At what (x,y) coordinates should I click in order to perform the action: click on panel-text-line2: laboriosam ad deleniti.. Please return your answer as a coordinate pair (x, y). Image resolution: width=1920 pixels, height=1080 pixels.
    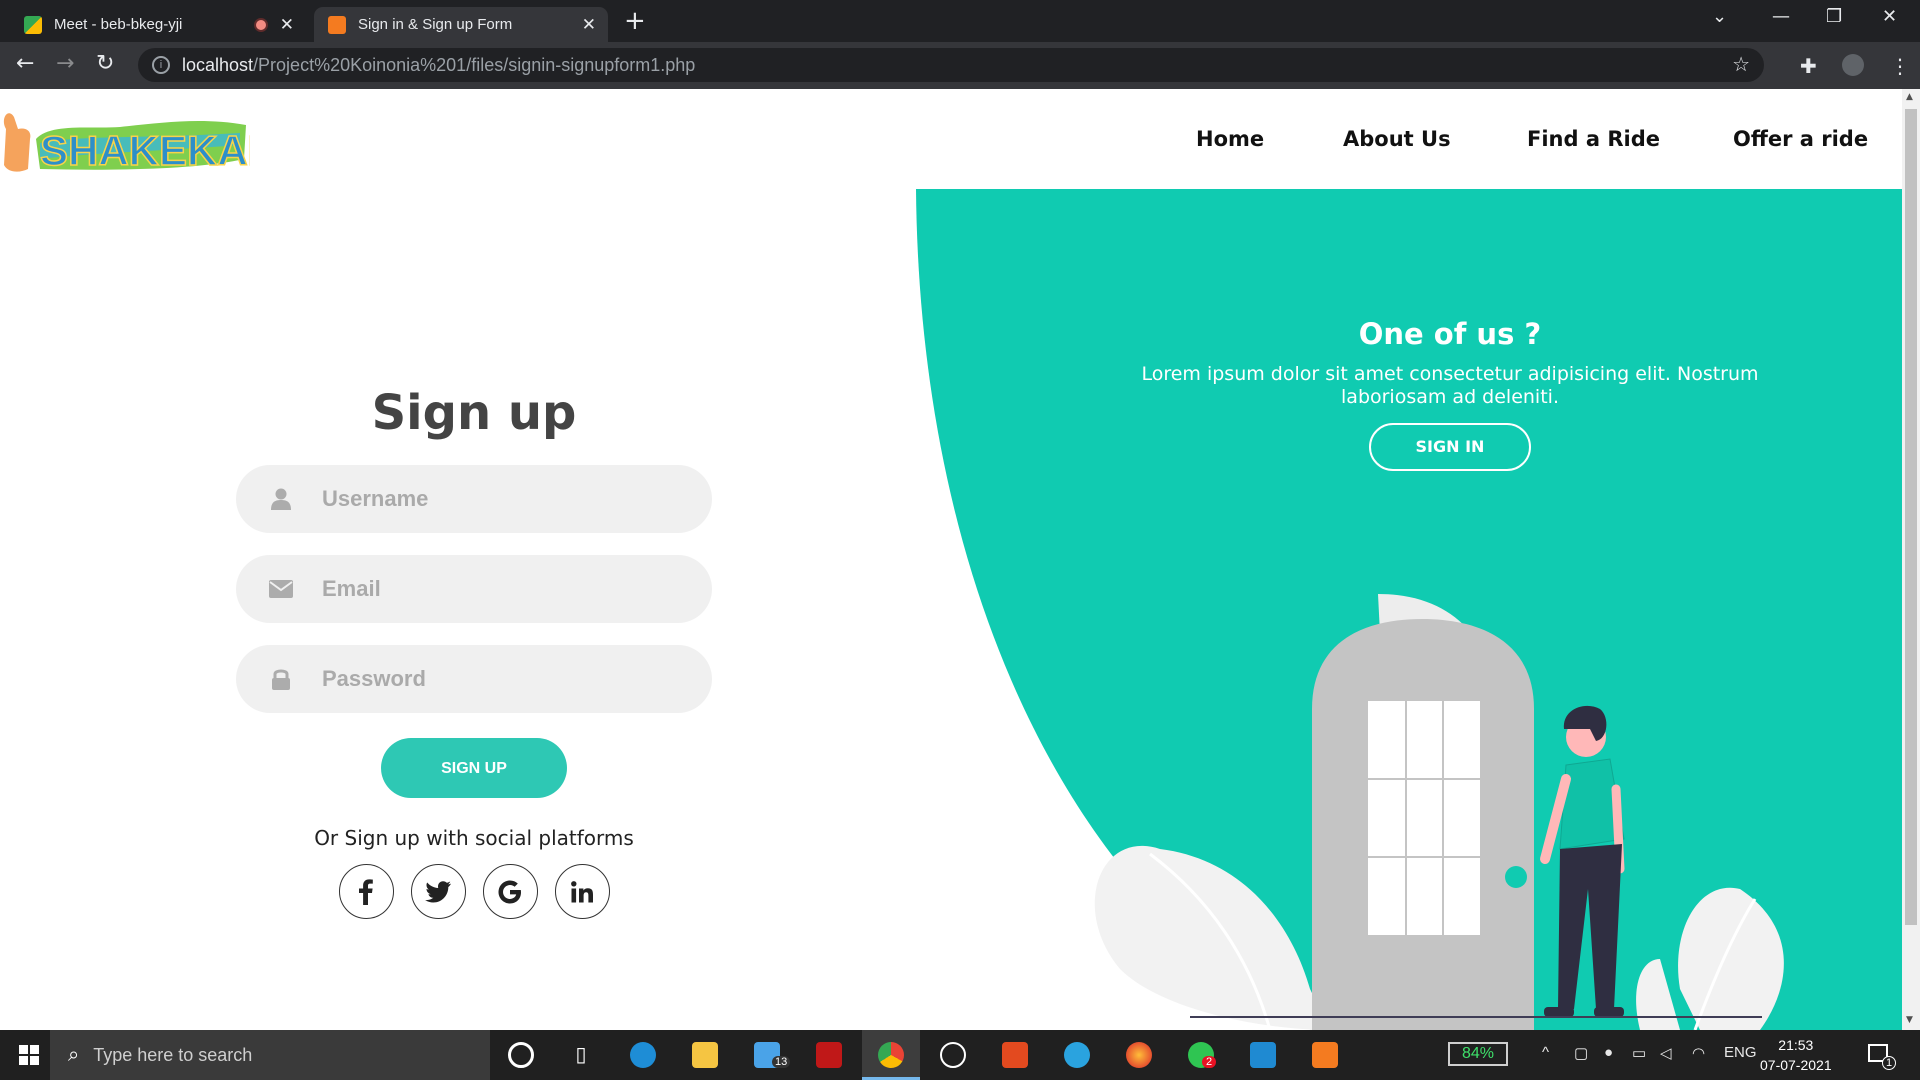
    Looking at the image, I should click on (1450, 397).